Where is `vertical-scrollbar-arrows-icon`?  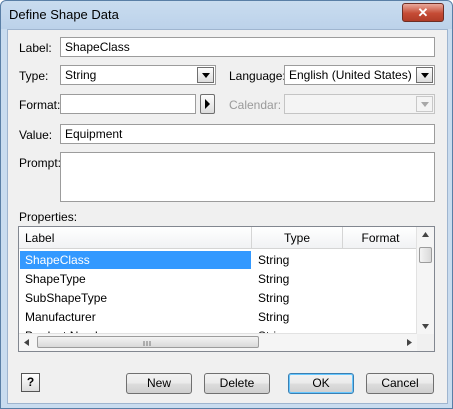
vertical-scrollbar-arrows-icon is located at coordinates (425, 280).